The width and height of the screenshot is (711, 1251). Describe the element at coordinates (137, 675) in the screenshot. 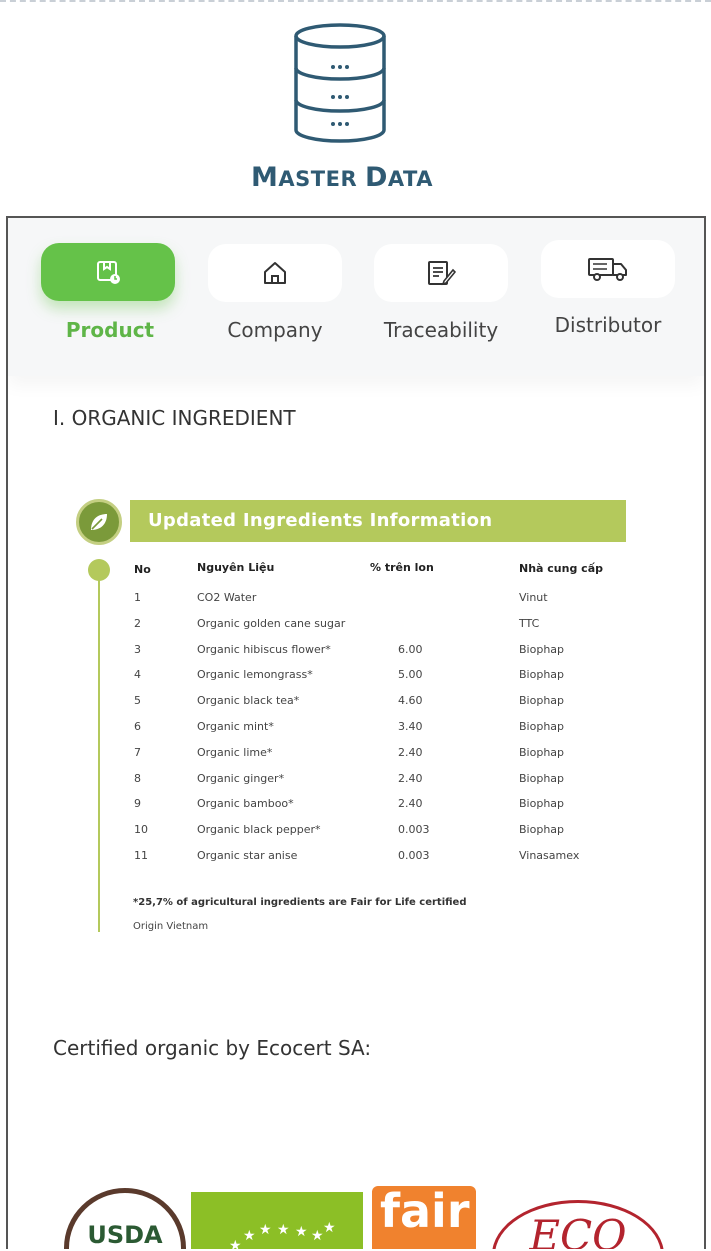

I see `cell-no: 4` at that location.